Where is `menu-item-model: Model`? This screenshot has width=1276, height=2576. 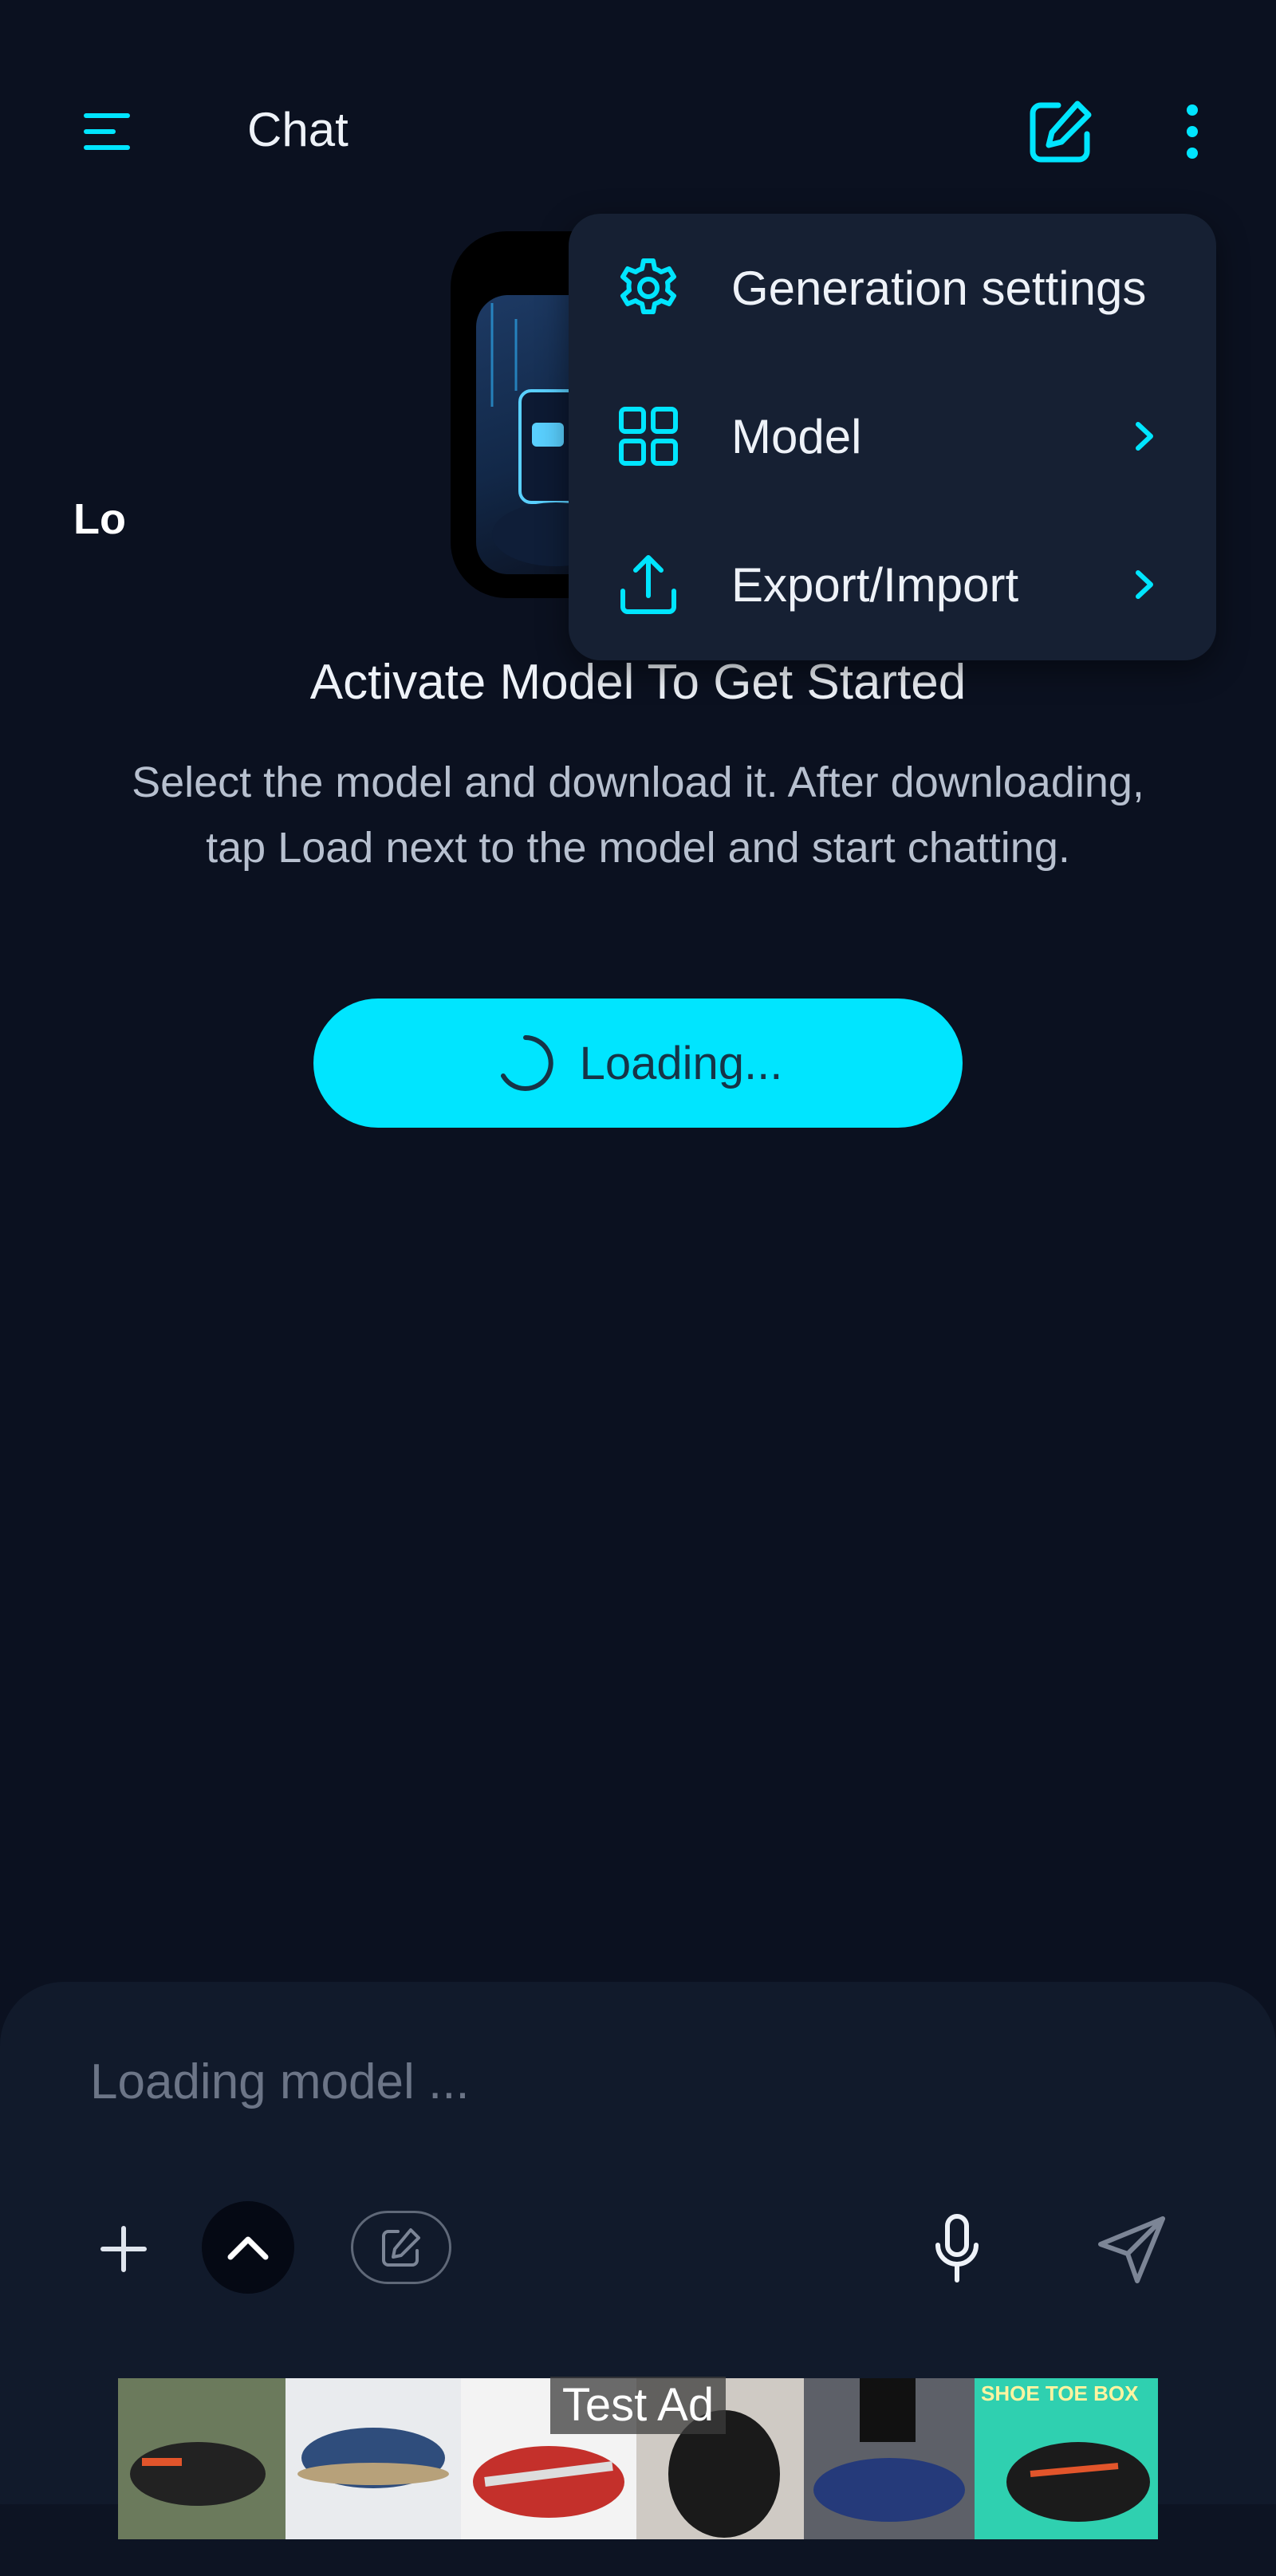 menu-item-model: Model is located at coordinates (892, 436).